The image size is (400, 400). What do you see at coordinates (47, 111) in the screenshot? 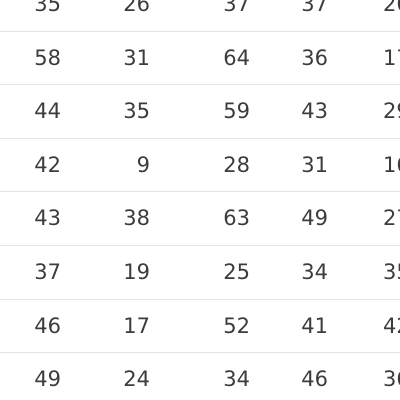
I see `table-cell: 44` at bounding box center [47, 111].